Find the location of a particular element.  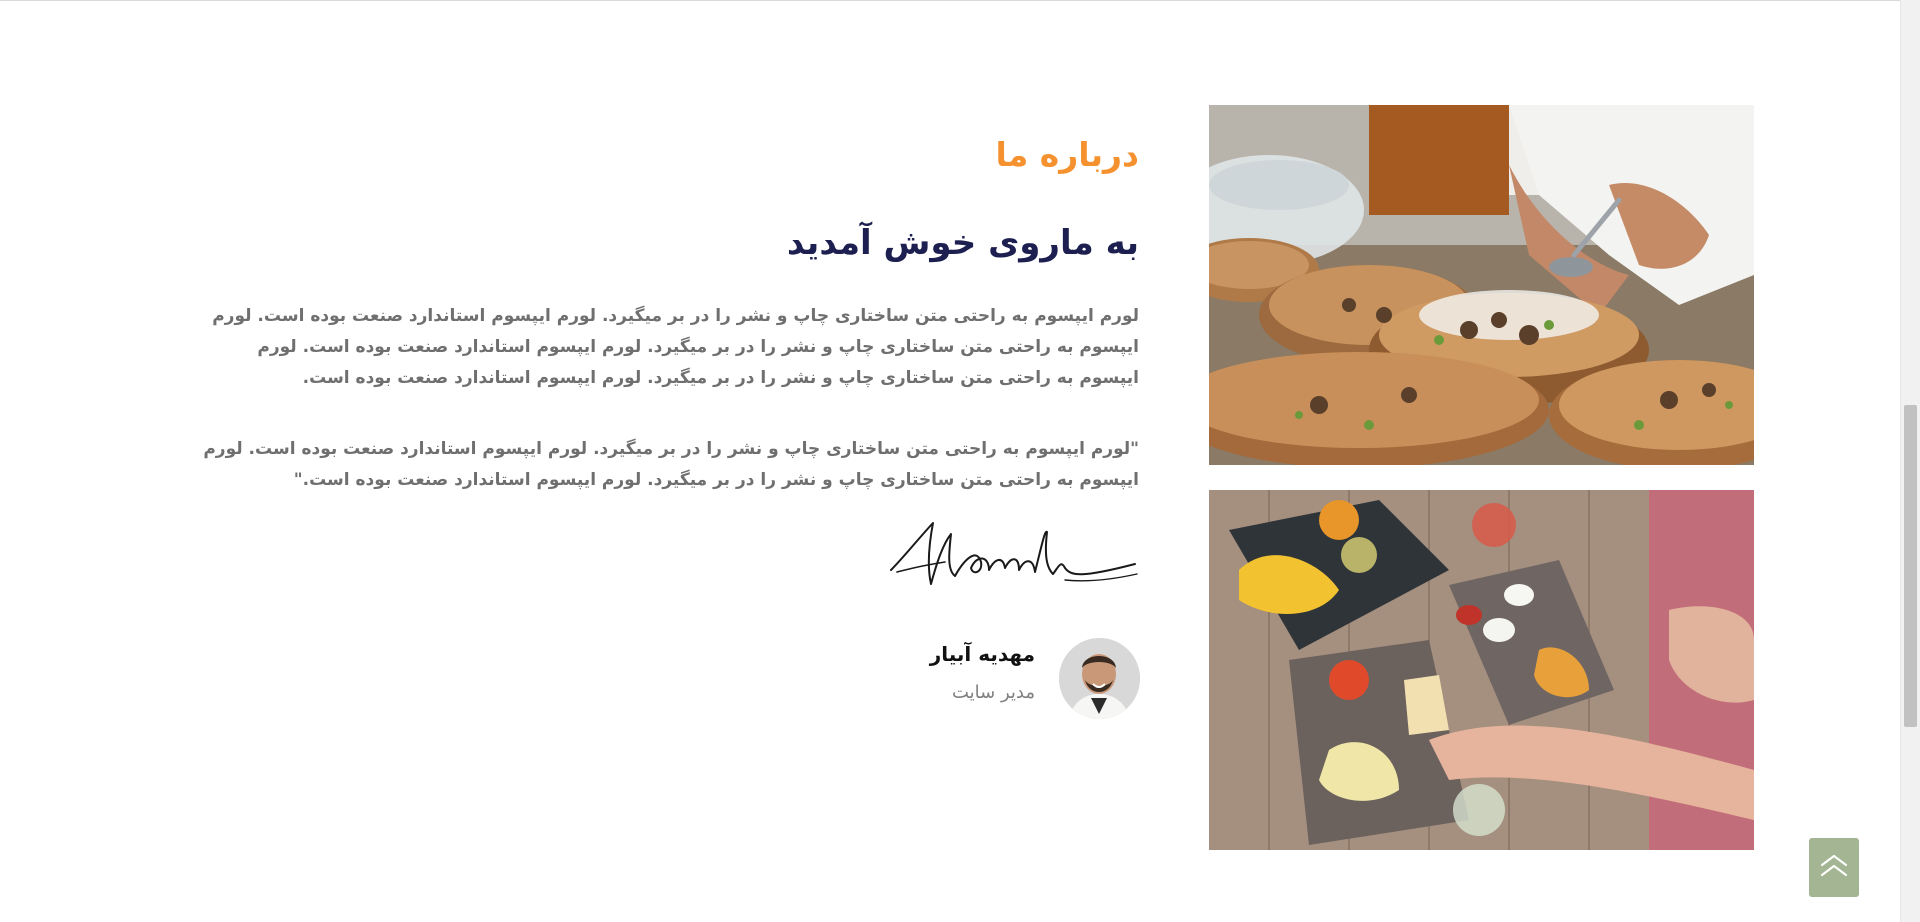

double-chevron-up-icon is located at coordinates (1834, 865).